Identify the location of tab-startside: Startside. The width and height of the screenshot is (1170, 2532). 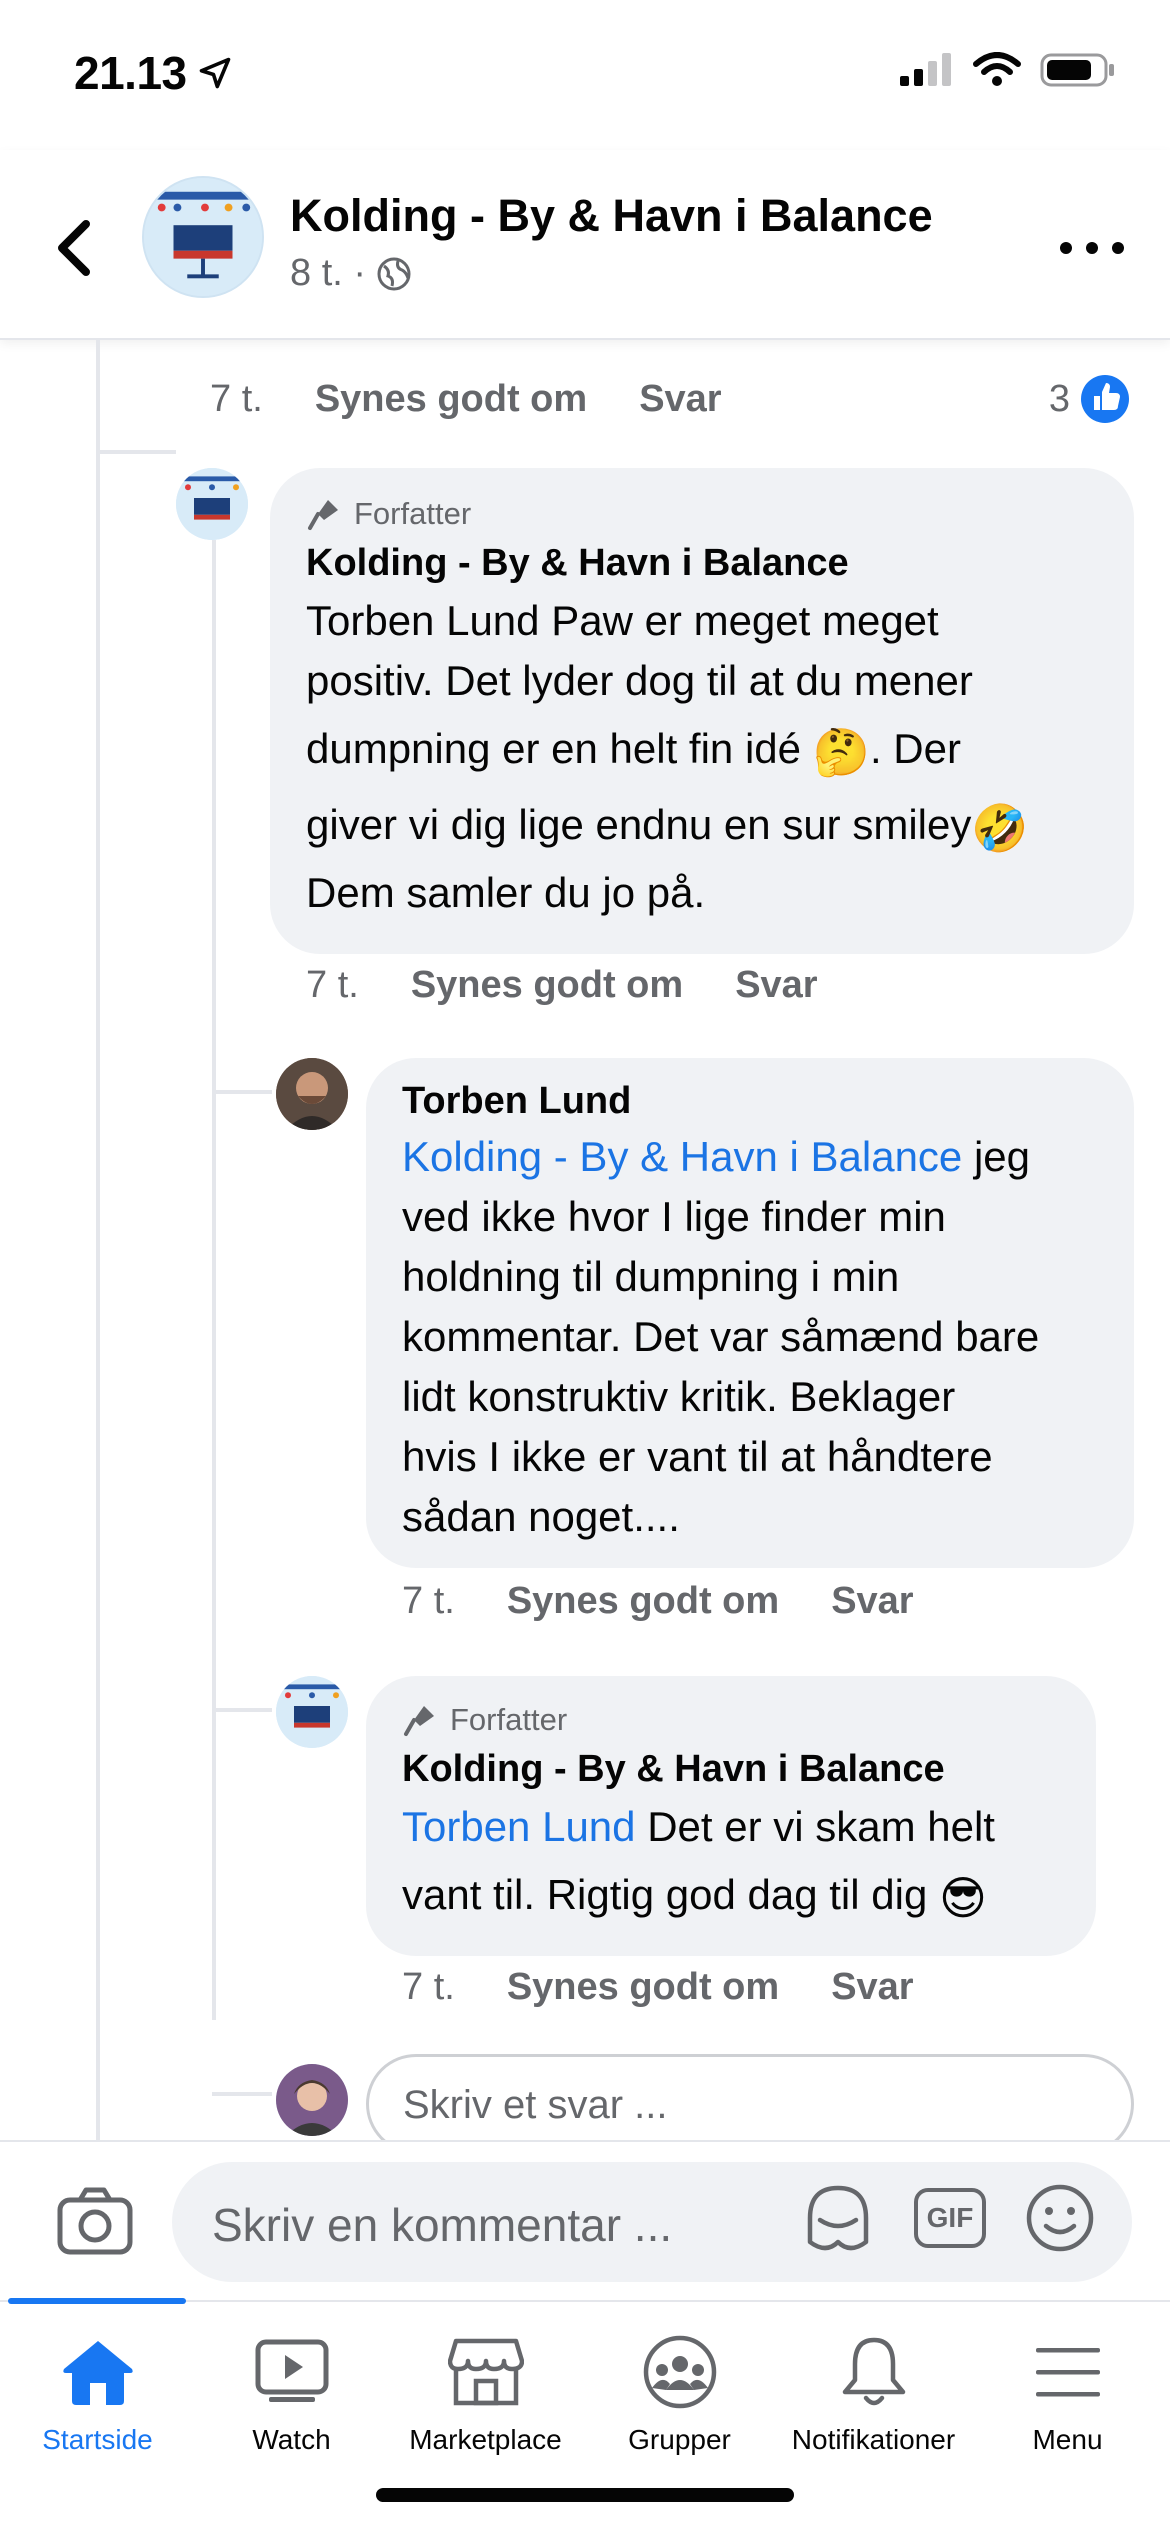
(97, 2394).